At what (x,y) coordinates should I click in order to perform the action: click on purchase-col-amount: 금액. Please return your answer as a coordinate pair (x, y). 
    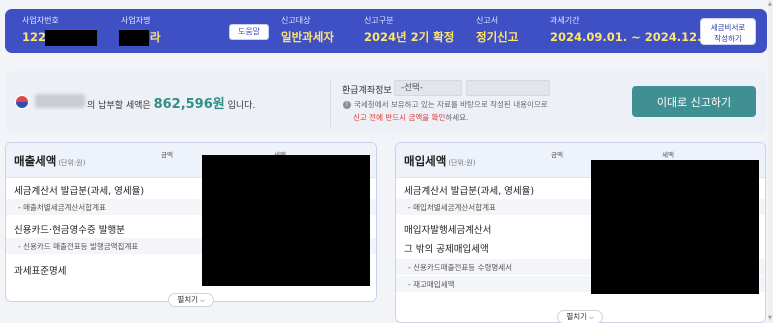
    Looking at the image, I should click on (557, 155).